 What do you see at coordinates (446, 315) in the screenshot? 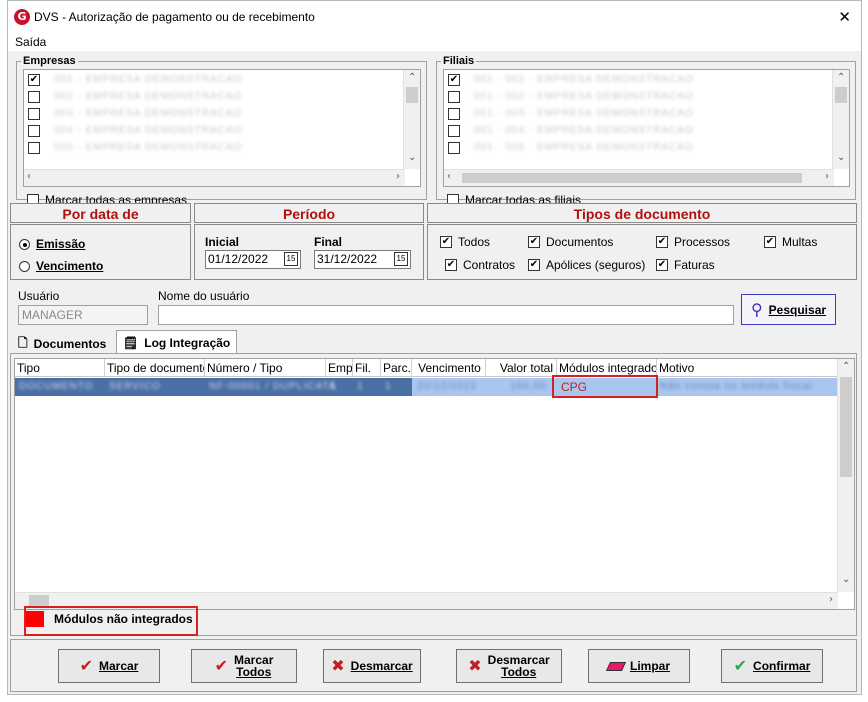
I see `nome-usuario-field` at bounding box center [446, 315].